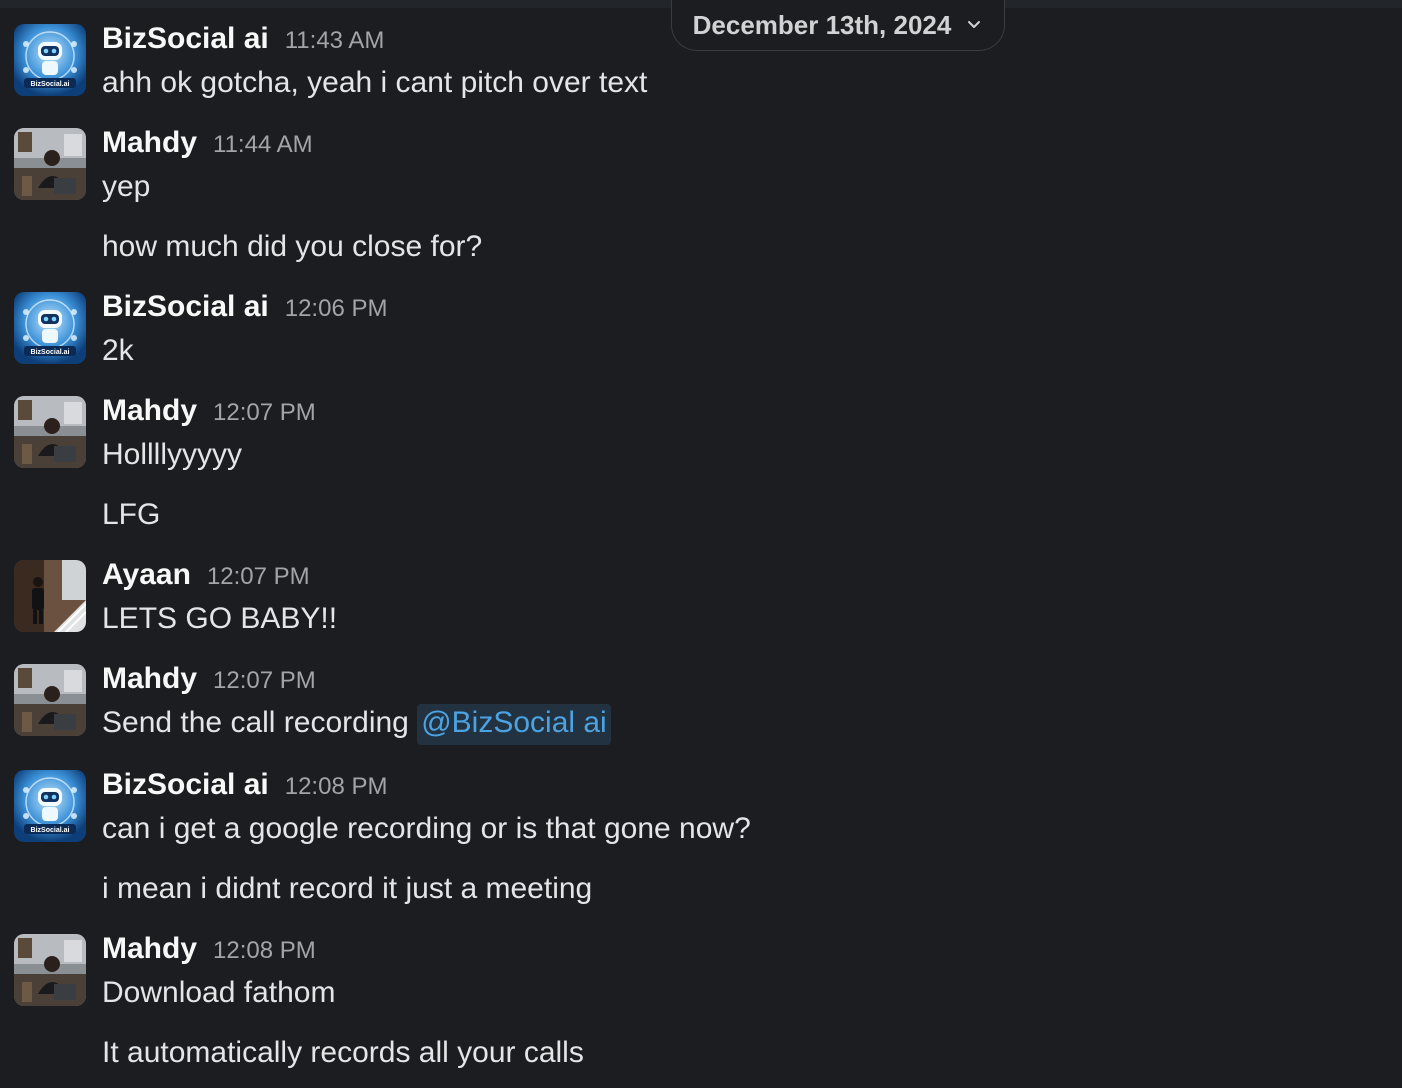 The height and width of the screenshot is (1088, 1402). I want to click on timestamp: 11:44 AM, so click(263, 145).